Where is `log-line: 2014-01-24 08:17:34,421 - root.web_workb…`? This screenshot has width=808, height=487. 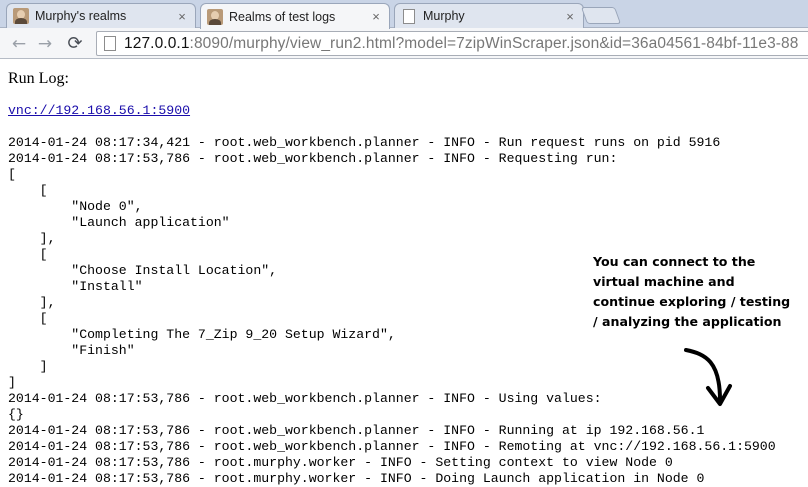
log-line: 2014-01-24 08:17:34,421 - root.web_workb… is located at coordinates (364, 142).